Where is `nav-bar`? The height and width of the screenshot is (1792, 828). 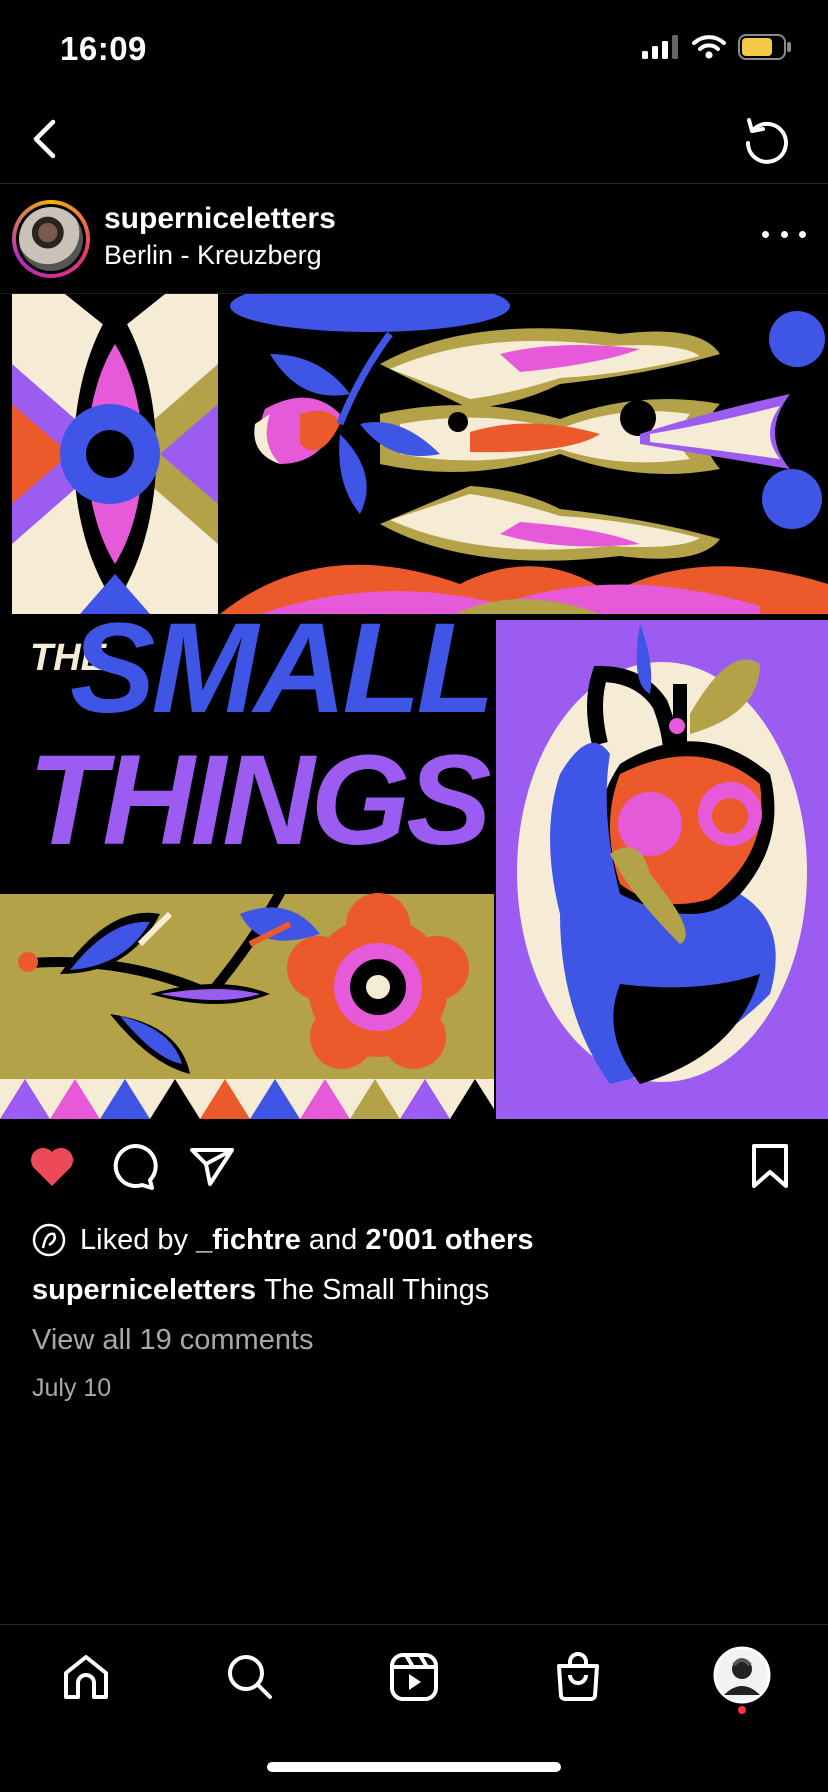
nav-bar is located at coordinates (414, 142).